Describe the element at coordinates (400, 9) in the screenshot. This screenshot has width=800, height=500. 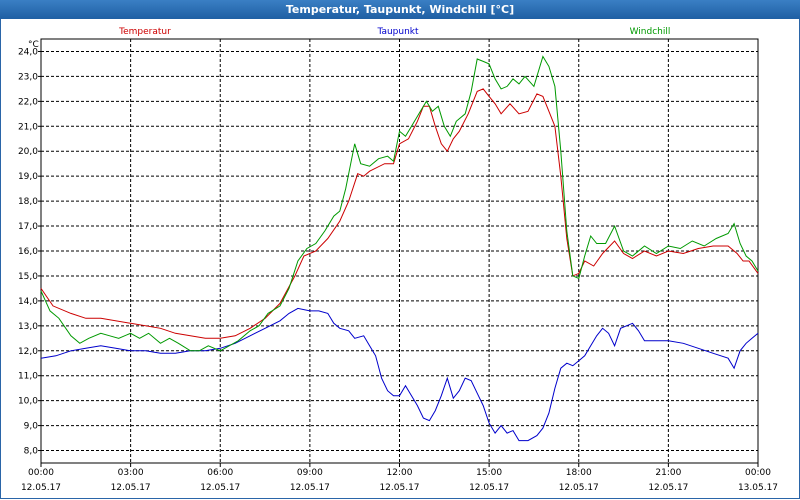
I see `window-title: Temperatur, Taupunkt, Windchill [°C]` at that location.